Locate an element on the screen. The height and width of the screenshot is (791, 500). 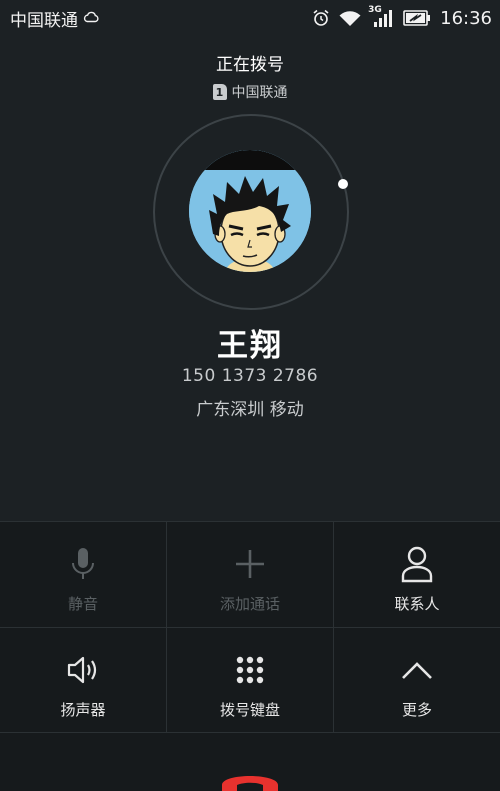
progress-dot is located at coordinates (343, 184).